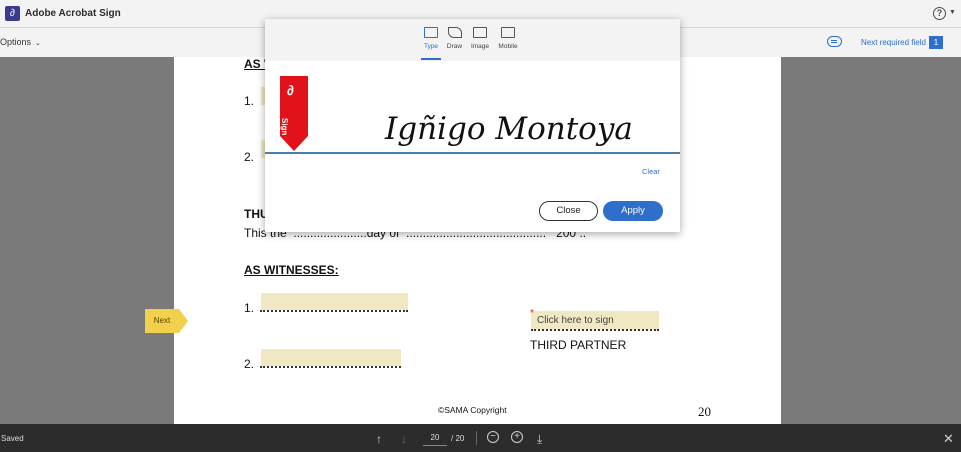  I want to click on page-number: 20, so click(704, 411).